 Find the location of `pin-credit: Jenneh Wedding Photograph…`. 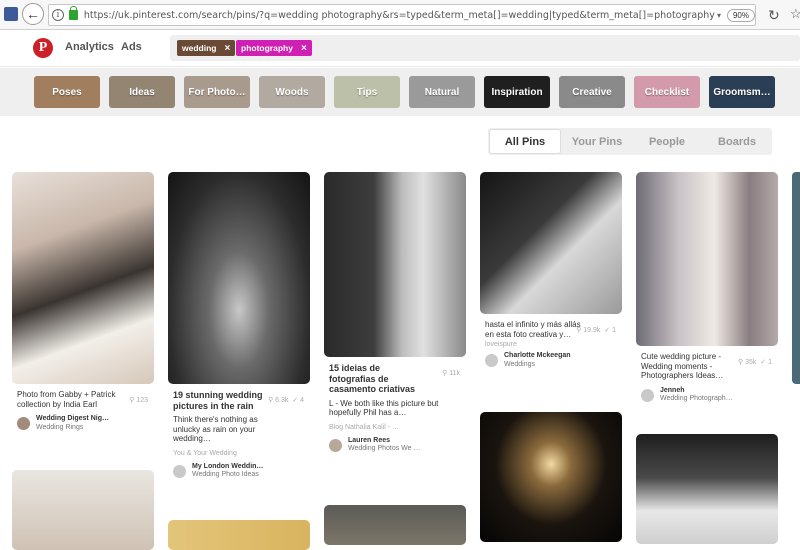

pin-credit: Jenneh Wedding Photograph… is located at coordinates (707, 395).